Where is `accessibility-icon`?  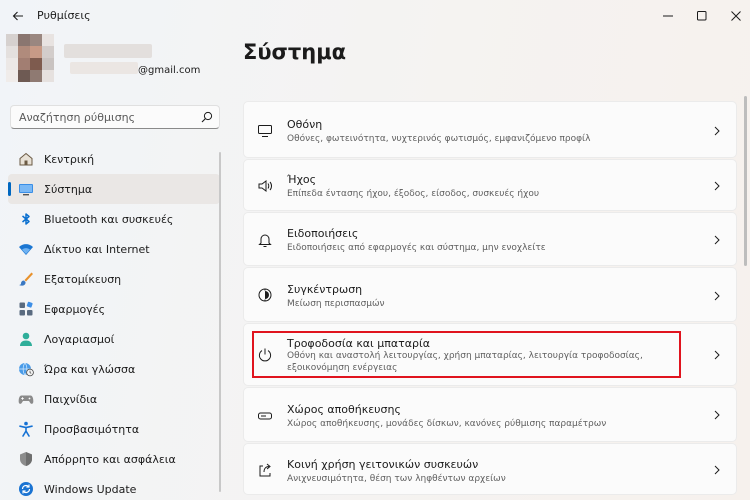 accessibility-icon is located at coordinates (26, 429).